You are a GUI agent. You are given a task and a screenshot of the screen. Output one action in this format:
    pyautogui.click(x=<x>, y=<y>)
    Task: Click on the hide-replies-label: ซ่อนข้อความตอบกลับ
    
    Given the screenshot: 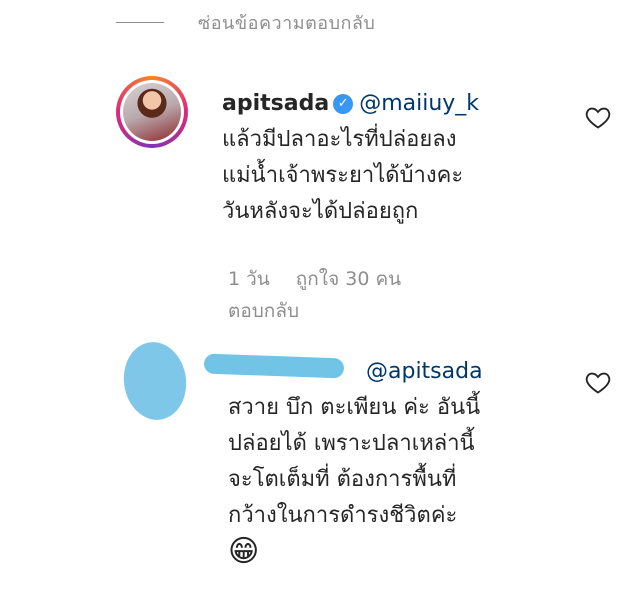 What is the action you would take?
    pyautogui.click(x=287, y=23)
    